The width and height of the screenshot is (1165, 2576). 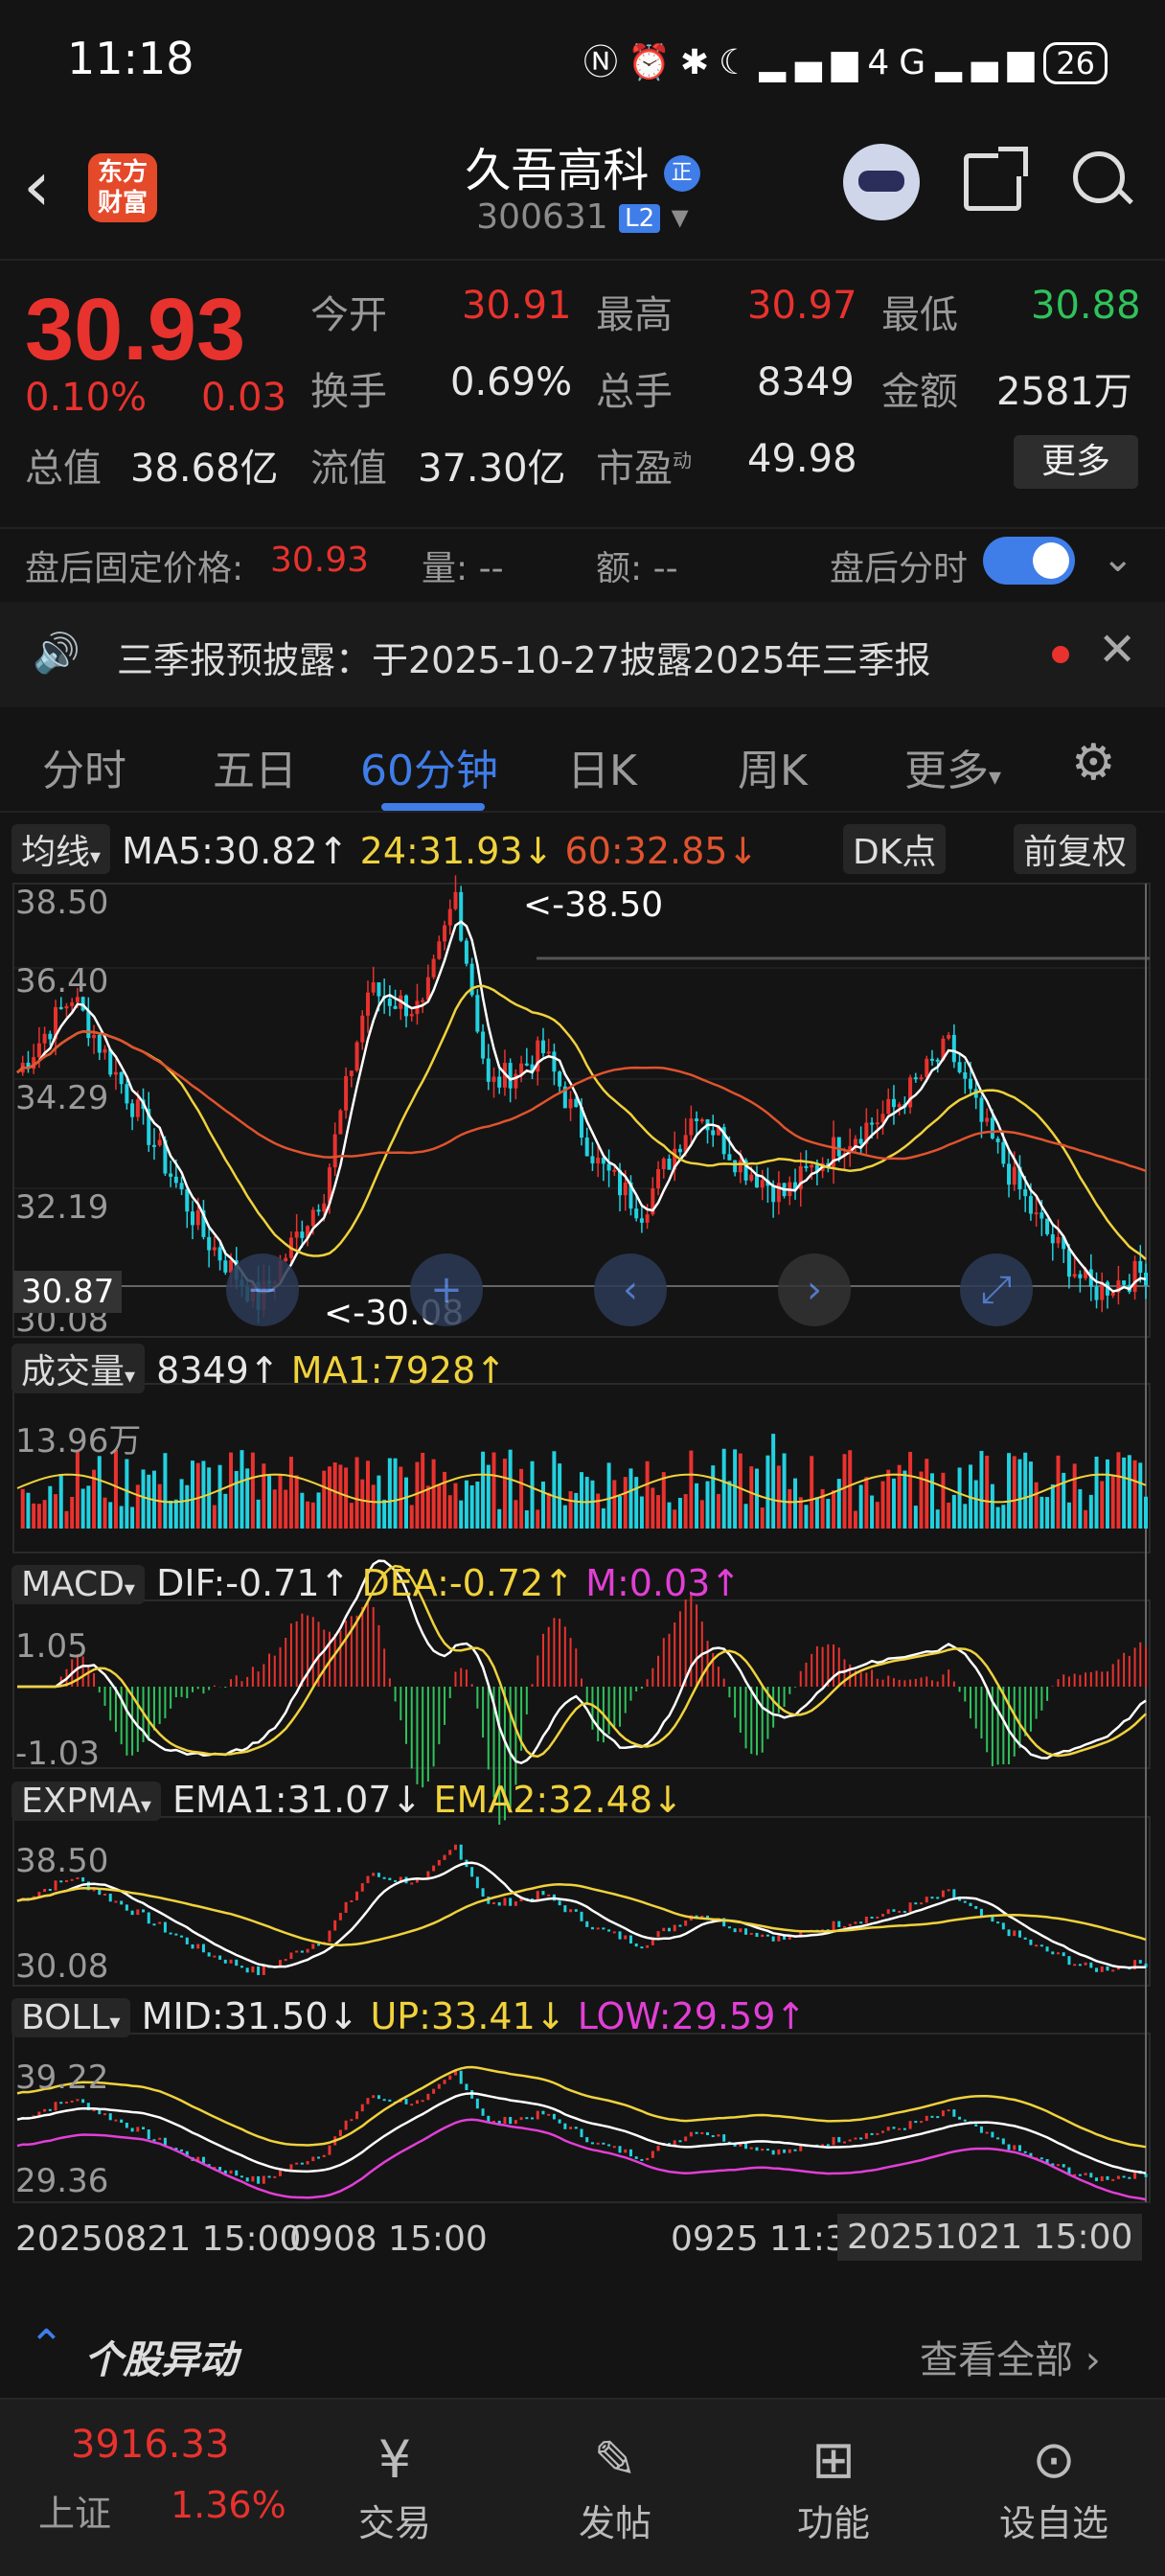 What do you see at coordinates (447, 1290) in the screenshot?
I see `zoom-in-icon: +` at bounding box center [447, 1290].